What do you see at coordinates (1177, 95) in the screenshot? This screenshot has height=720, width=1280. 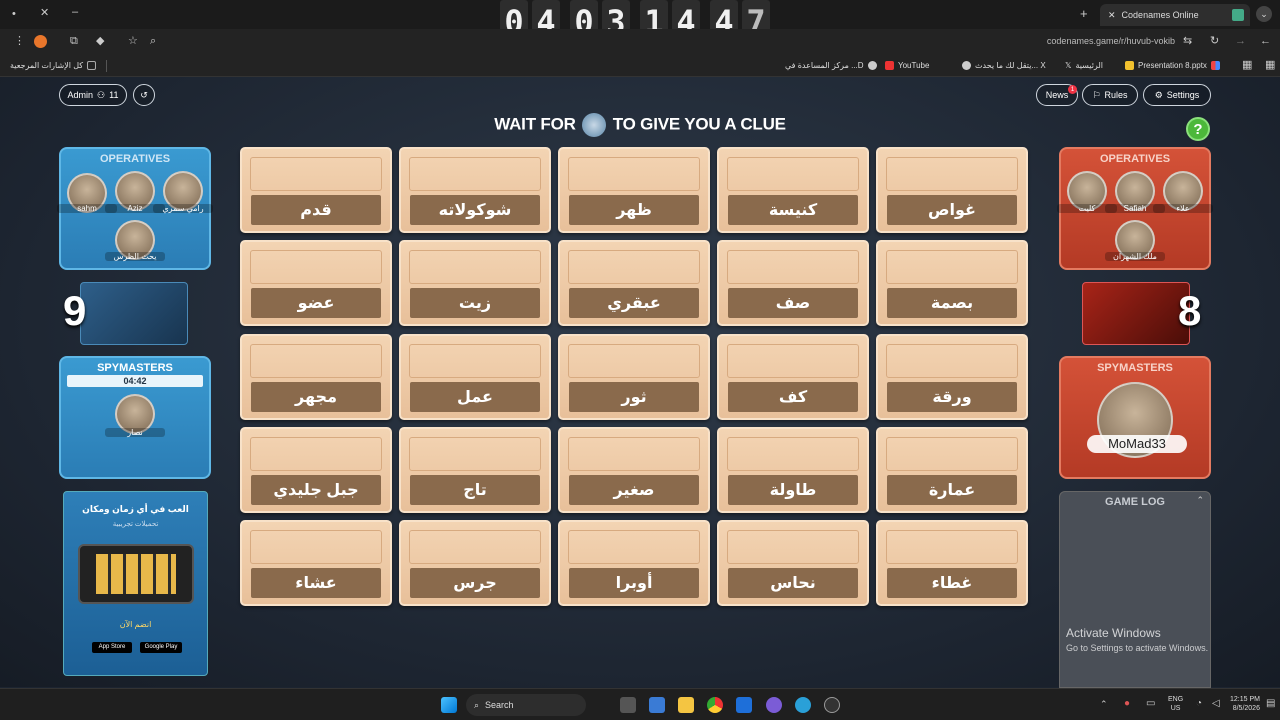 I see `settings-button: ⚙ Settings` at bounding box center [1177, 95].